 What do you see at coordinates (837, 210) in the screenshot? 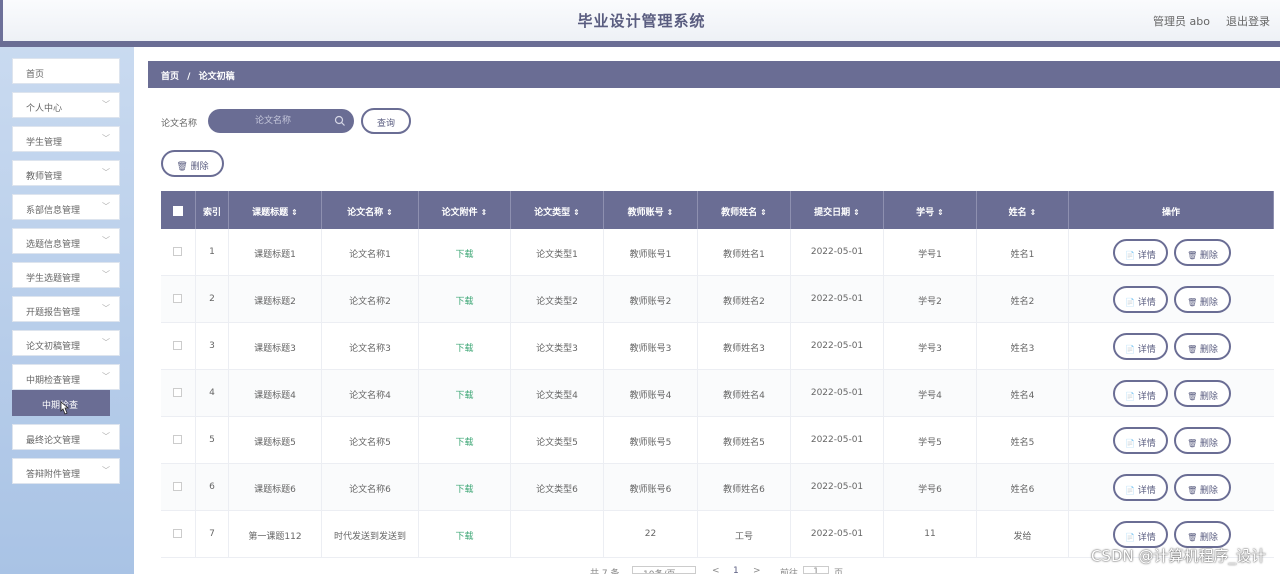
I see `column-header: 提交日期 ⇕` at bounding box center [837, 210].